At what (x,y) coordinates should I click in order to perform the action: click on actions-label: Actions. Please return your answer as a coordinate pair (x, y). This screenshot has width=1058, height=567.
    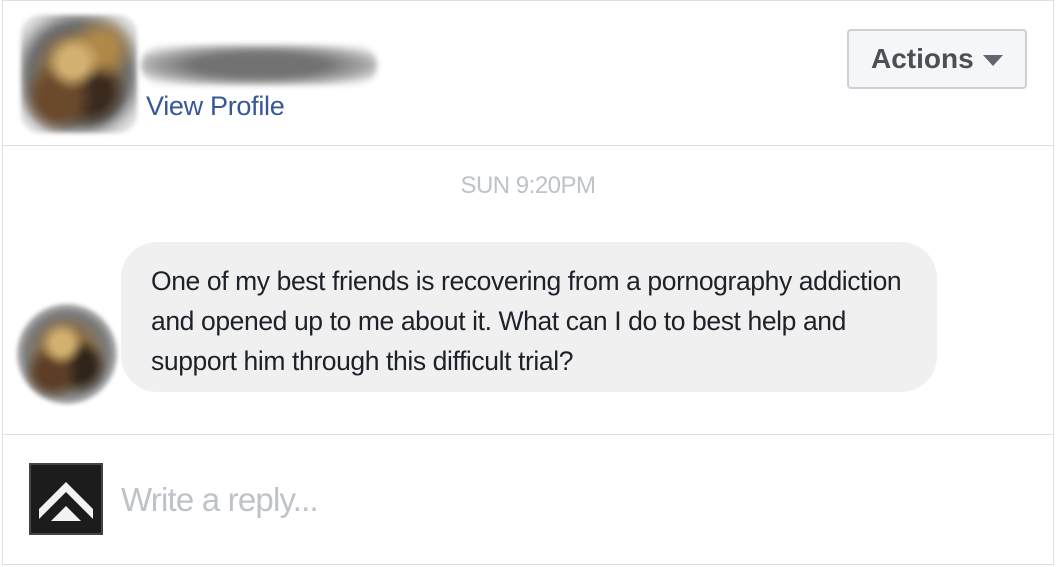
    Looking at the image, I should click on (922, 58).